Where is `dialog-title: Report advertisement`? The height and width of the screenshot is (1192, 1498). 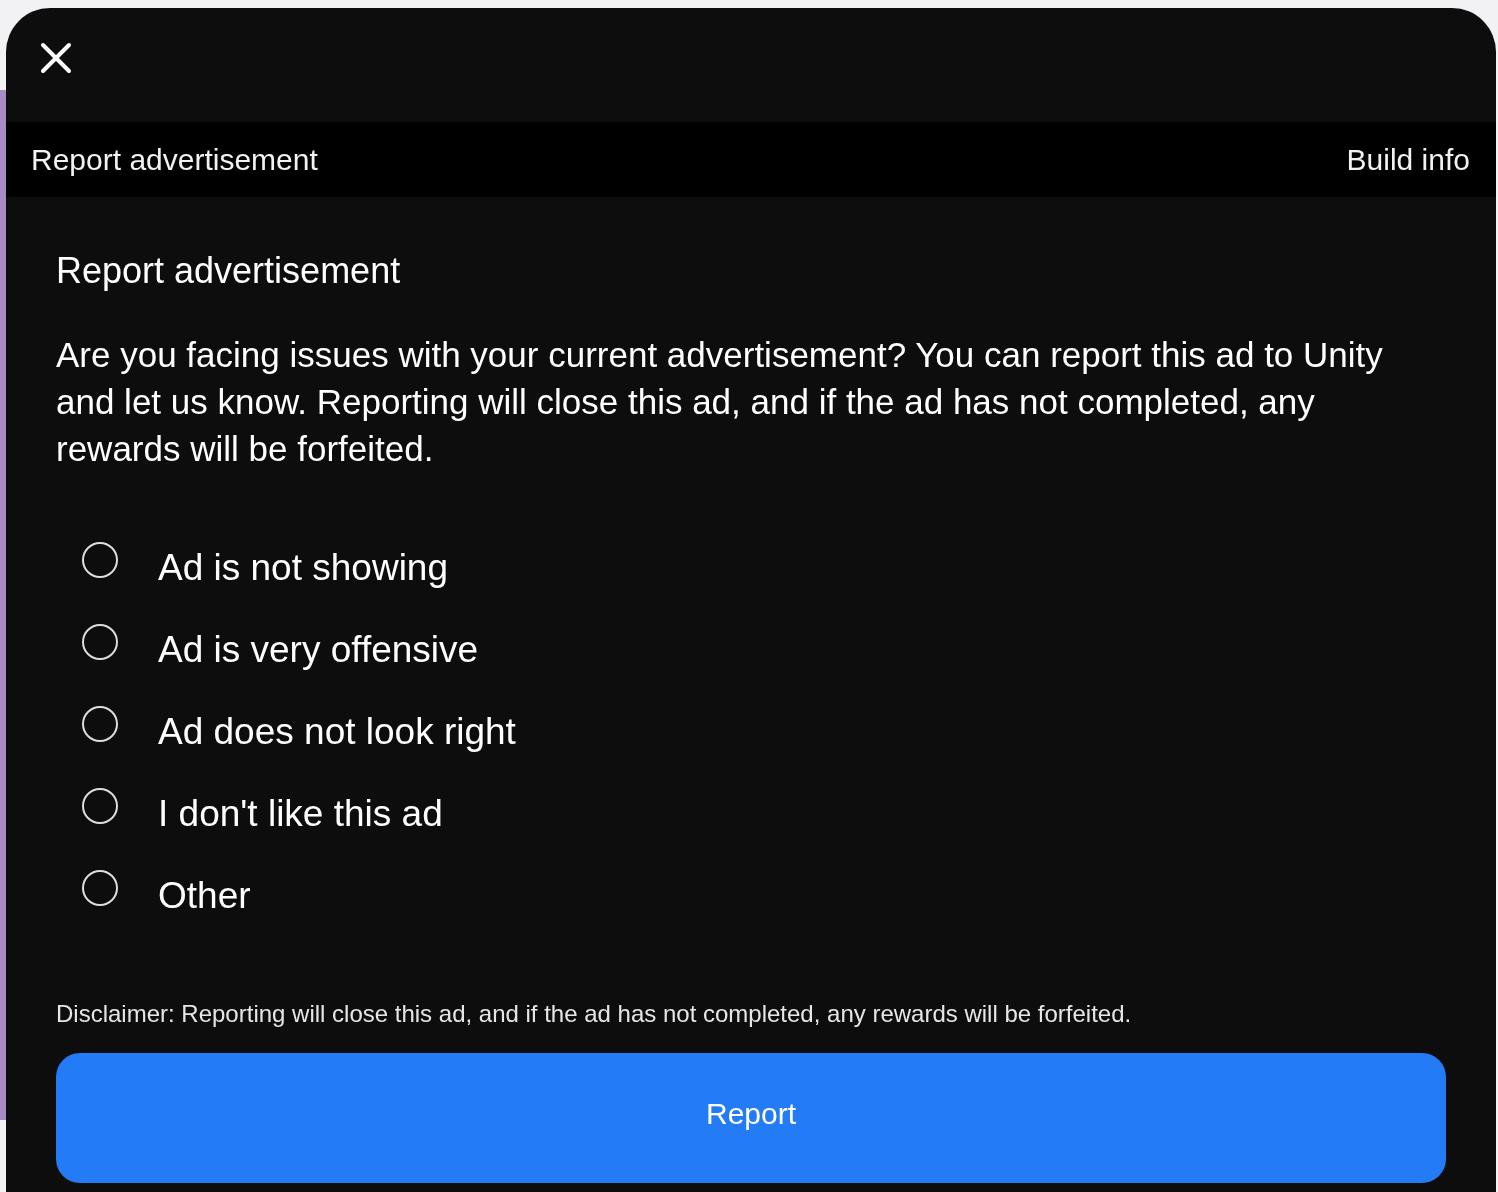
dialog-title: Report advertisement is located at coordinates (229, 271).